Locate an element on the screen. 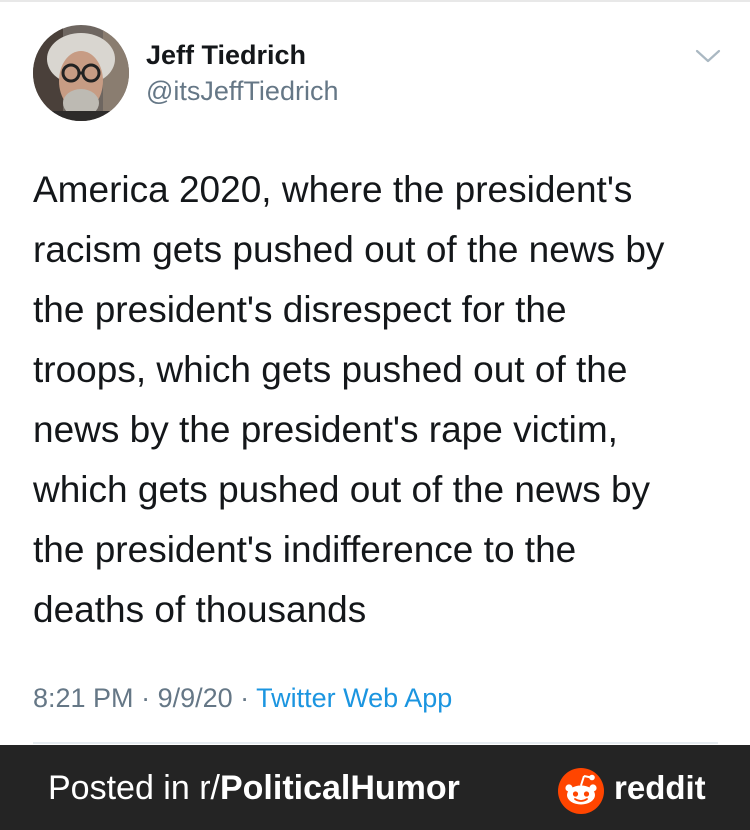  author-name: Jeff Tiedrich is located at coordinates (226, 55).